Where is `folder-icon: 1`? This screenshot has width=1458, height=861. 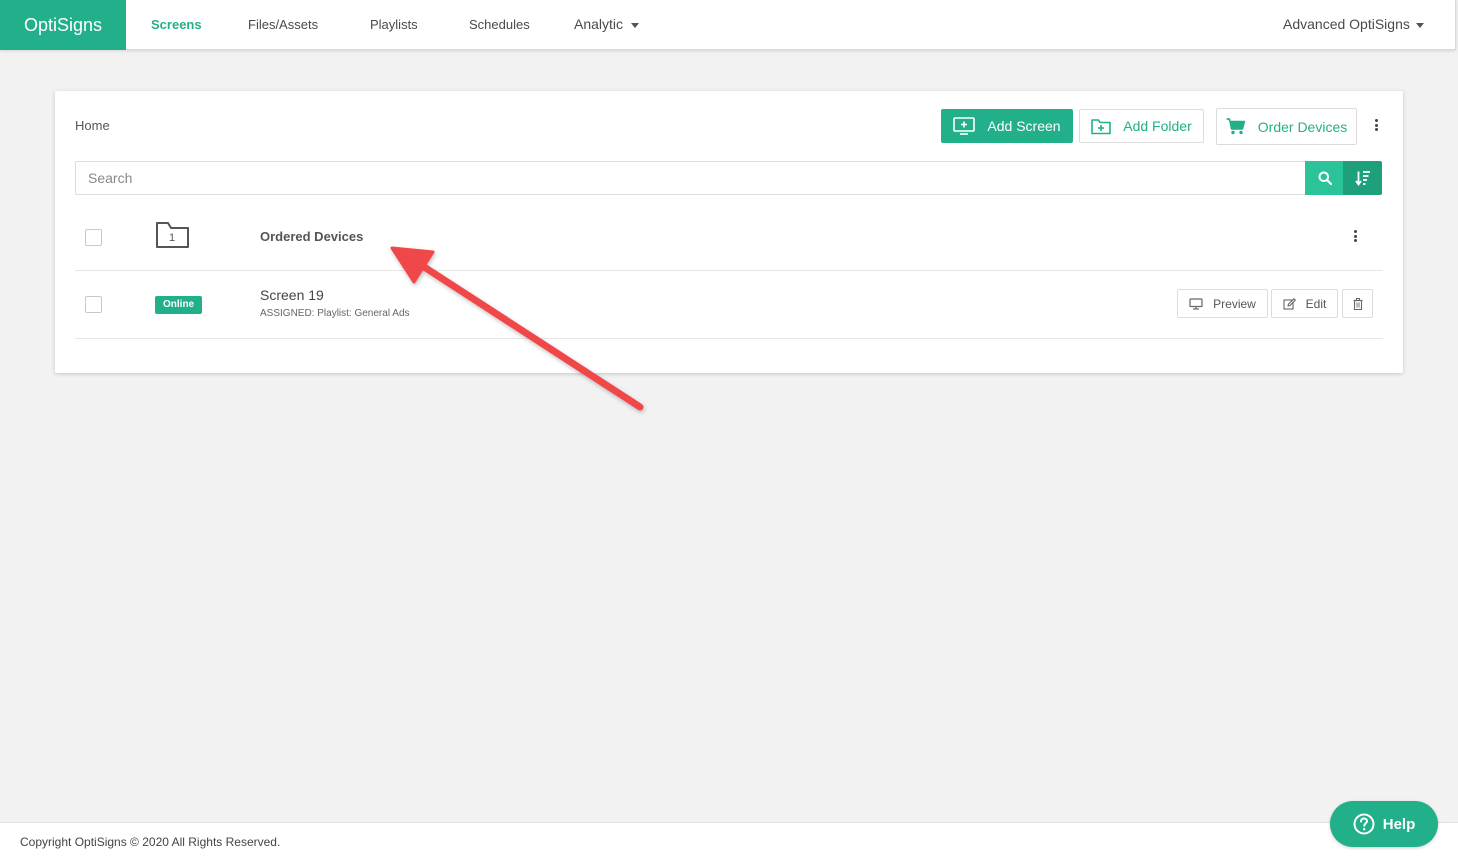 folder-icon: 1 is located at coordinates (173, 235).